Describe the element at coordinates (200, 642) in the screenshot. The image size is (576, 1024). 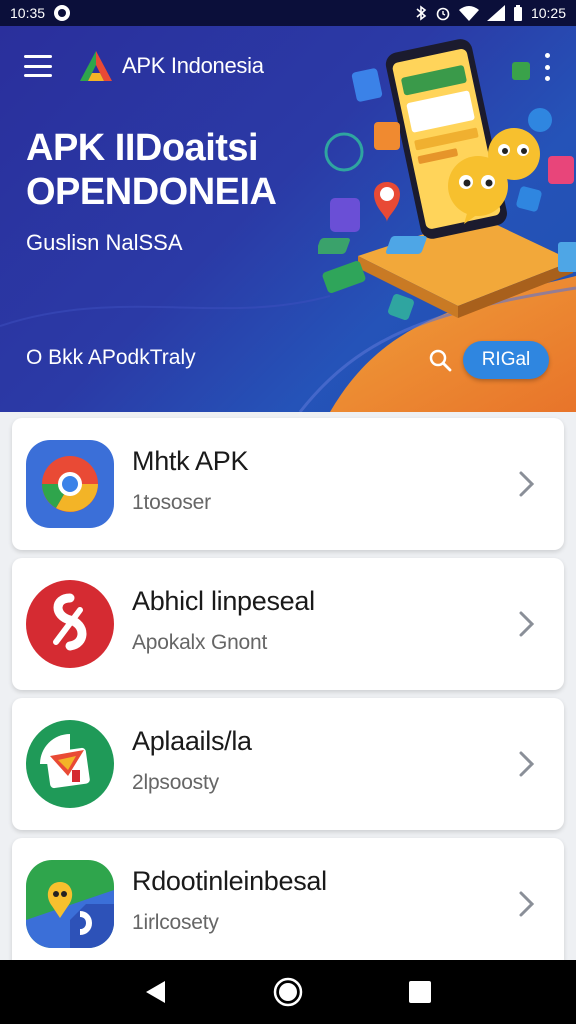
I see `app-subtitle: Apokalx Gnont` at that location.